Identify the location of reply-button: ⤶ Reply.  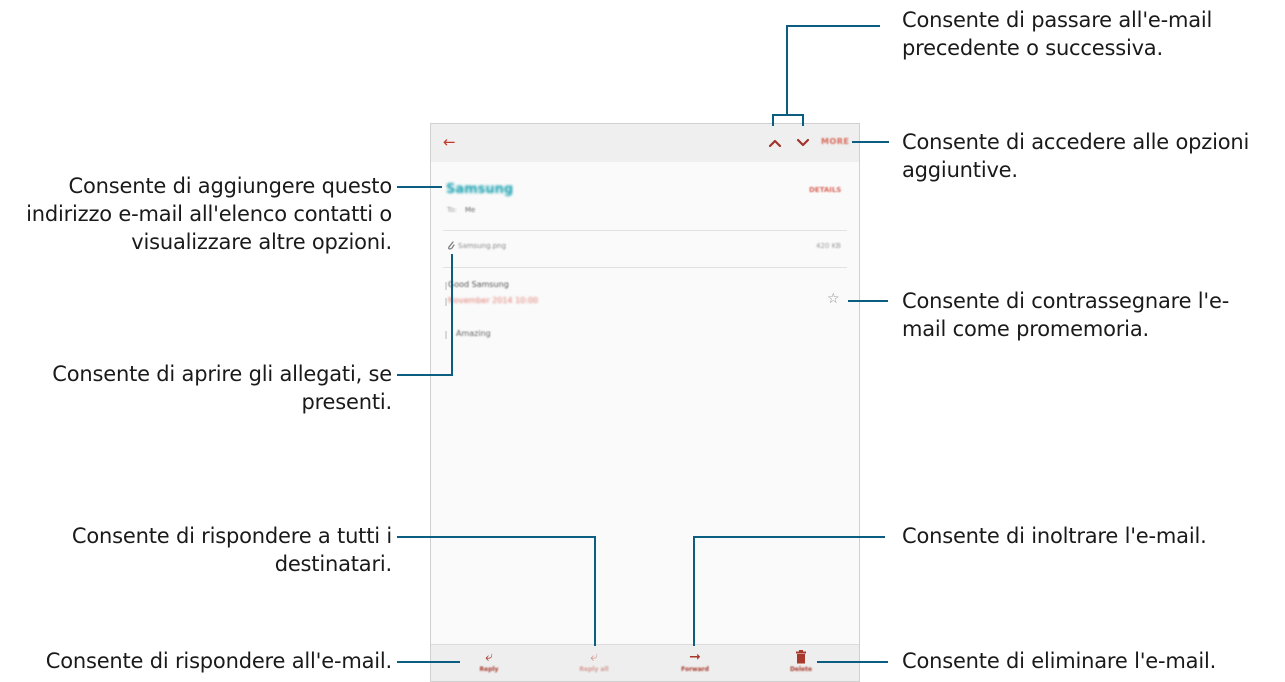
(489, 660).